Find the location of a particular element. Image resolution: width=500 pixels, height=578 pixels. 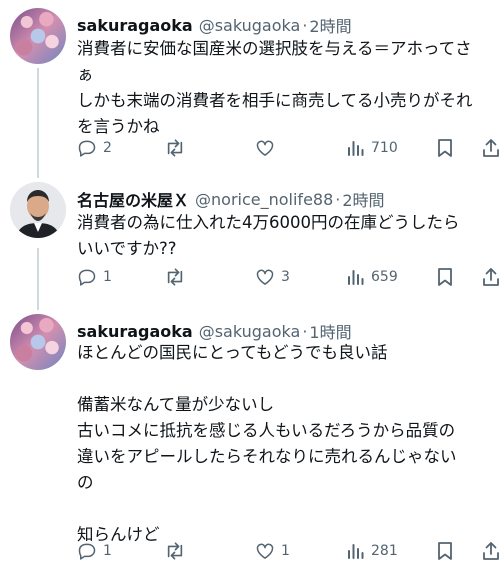

like-count: 1 is located at coordinates (285, 551).